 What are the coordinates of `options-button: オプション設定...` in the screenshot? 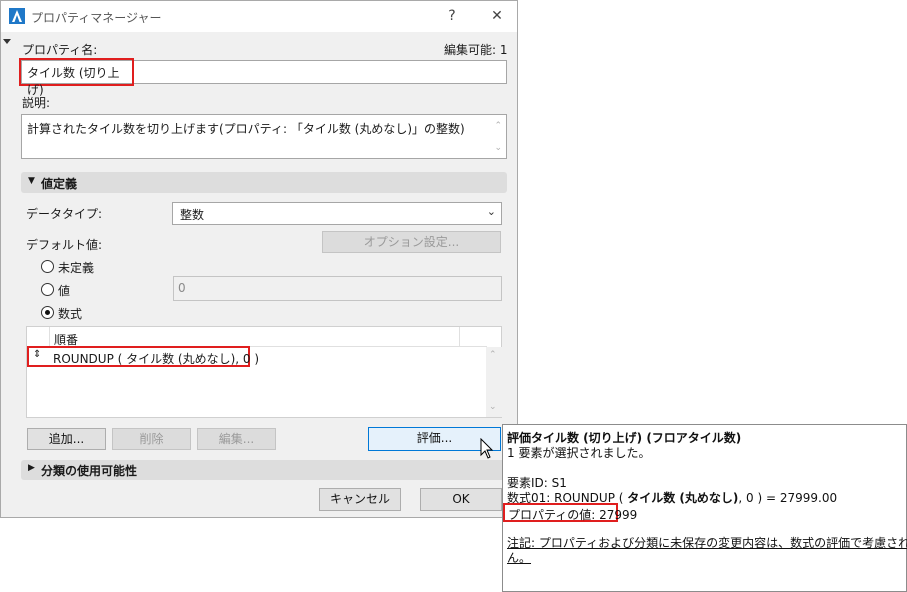 It's located at (411, 242).